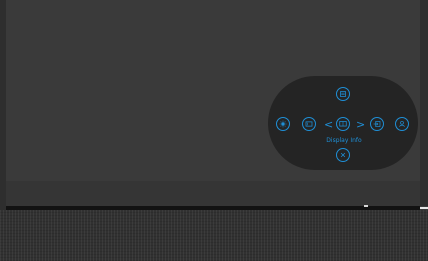  What do you see at coordinates (366, 206) in the screenshot?
I see `power-led` at bounding box center [366, 206].